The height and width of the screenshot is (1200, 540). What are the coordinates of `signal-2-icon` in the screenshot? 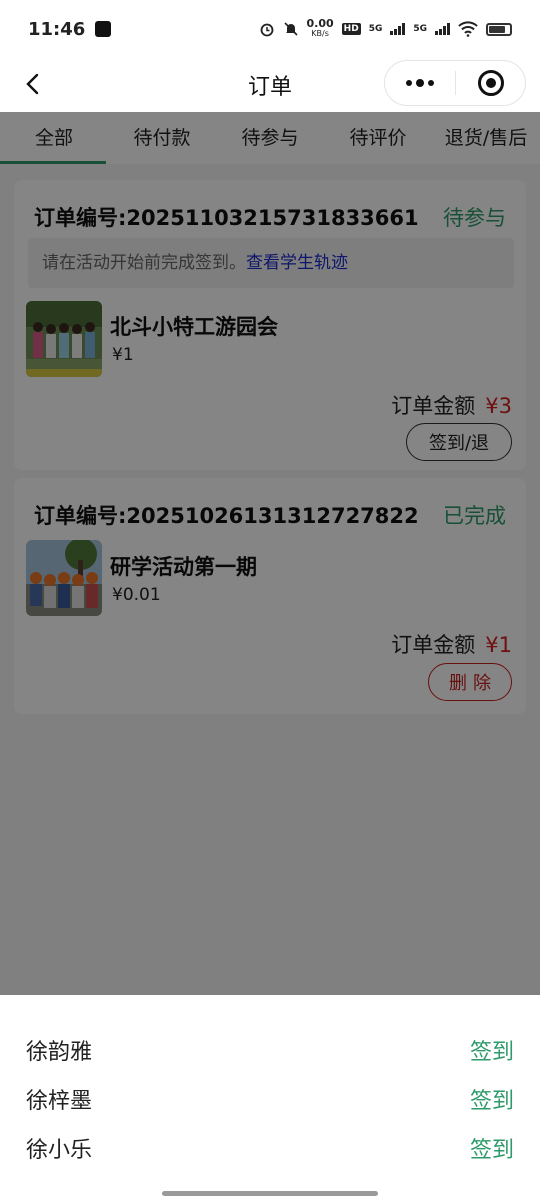 It's located at (442, 29).